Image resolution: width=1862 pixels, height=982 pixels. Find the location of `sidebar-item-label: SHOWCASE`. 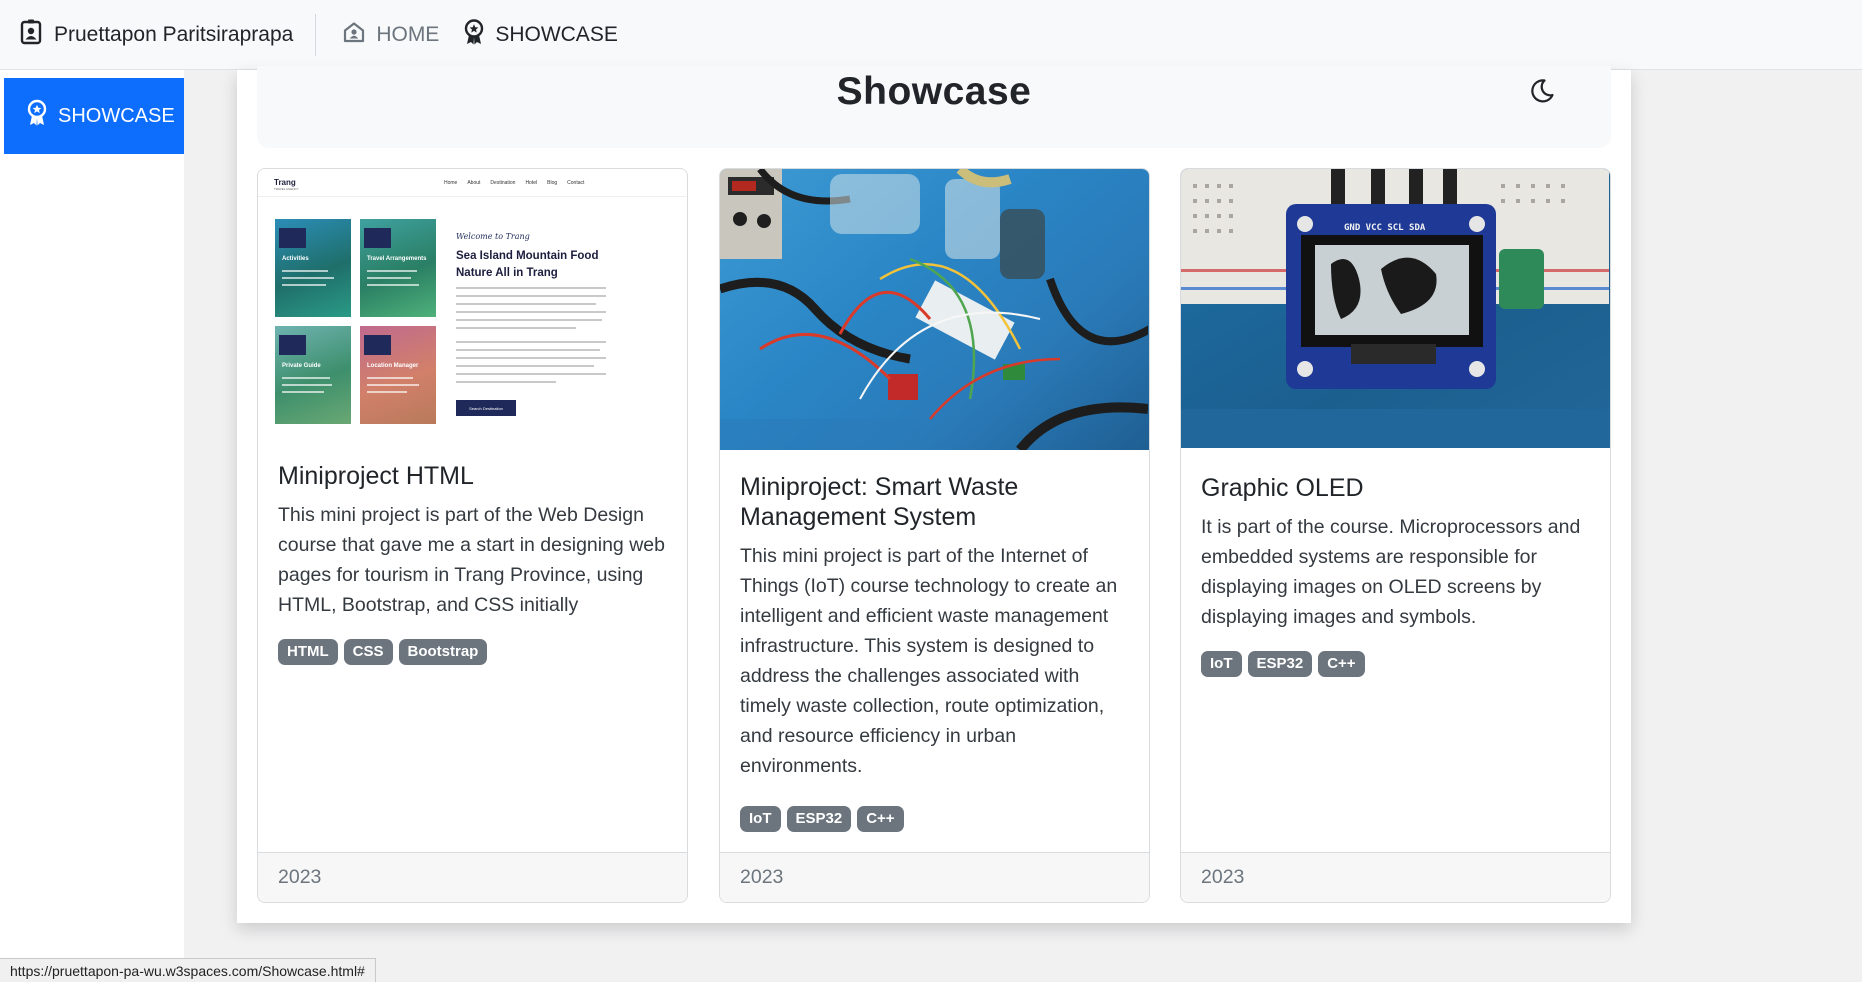

sidebar-item-label: SHOWCASE is located at coordinates (116, 115).